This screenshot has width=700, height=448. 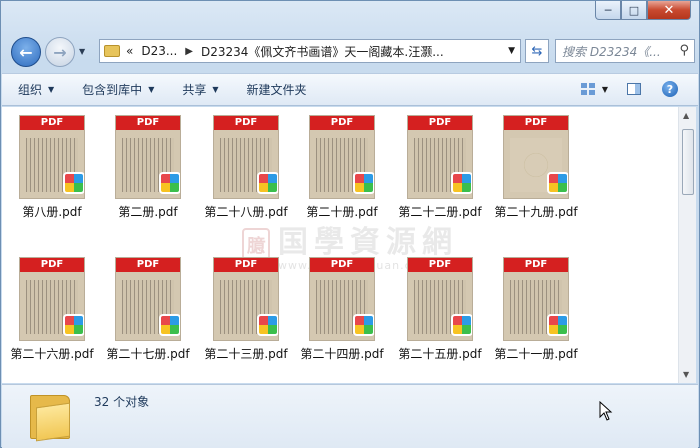 What do you see at coordinates (684, 50) in the screenshot?
I see `search-icon: ⚲` at bounding box center [684, 50].